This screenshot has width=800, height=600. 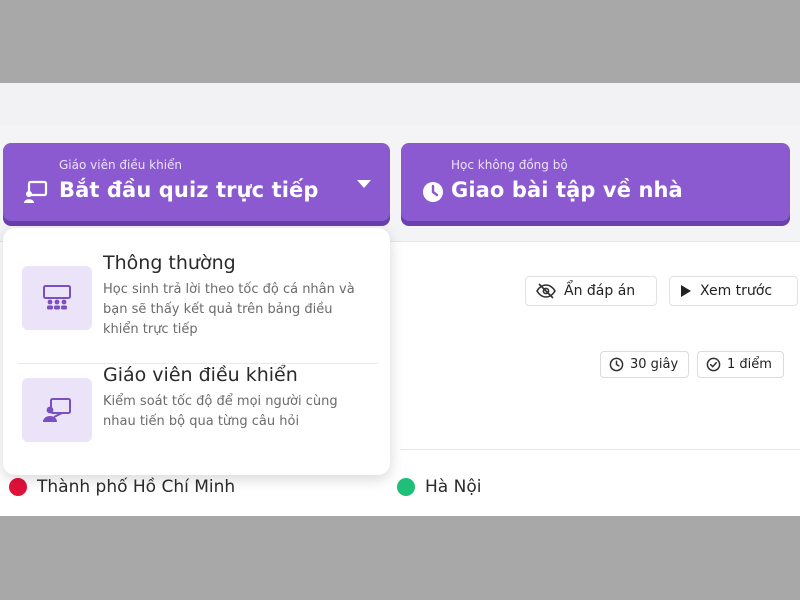 I want to click on preview-label: Xem trước, so click(x=736, y=291).